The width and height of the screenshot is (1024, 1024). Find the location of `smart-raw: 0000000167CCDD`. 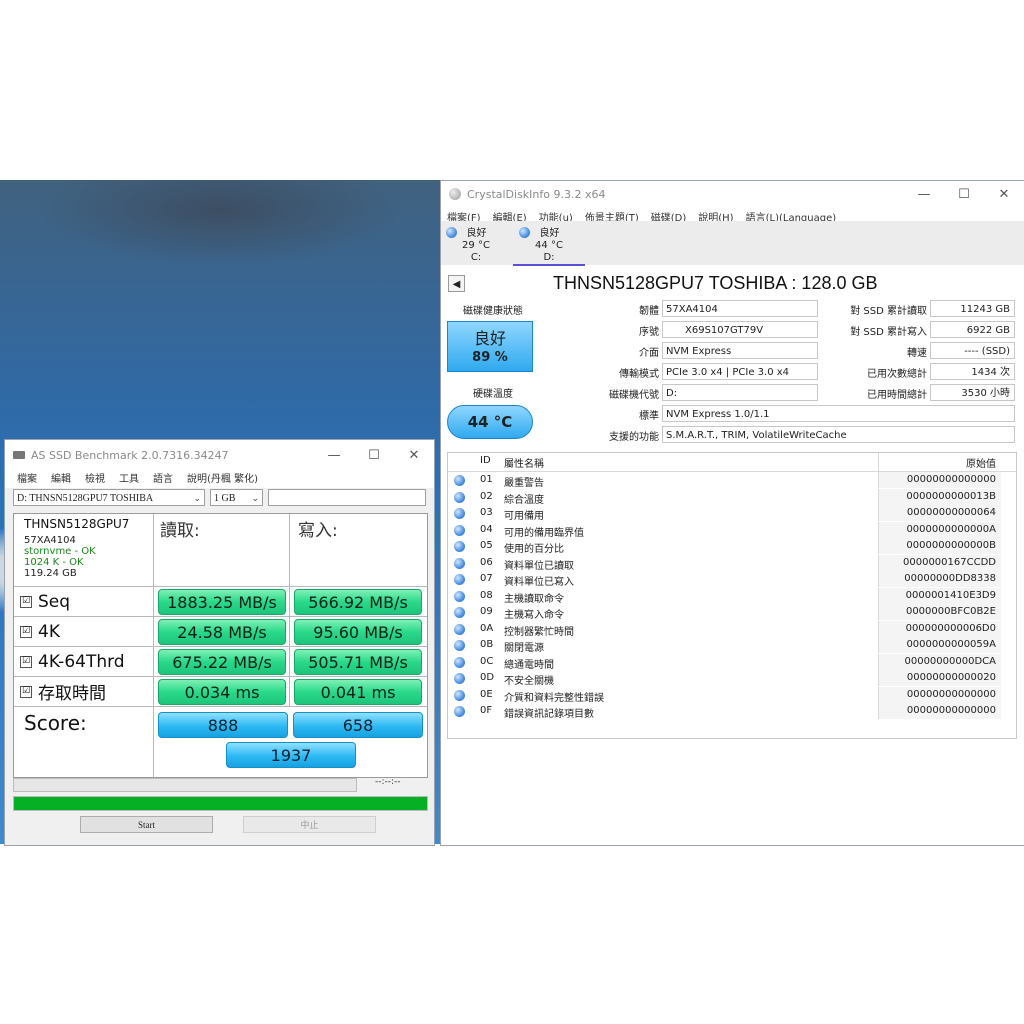

smart-raw: 0000000167CCDD is located at coordinates (949, 562).